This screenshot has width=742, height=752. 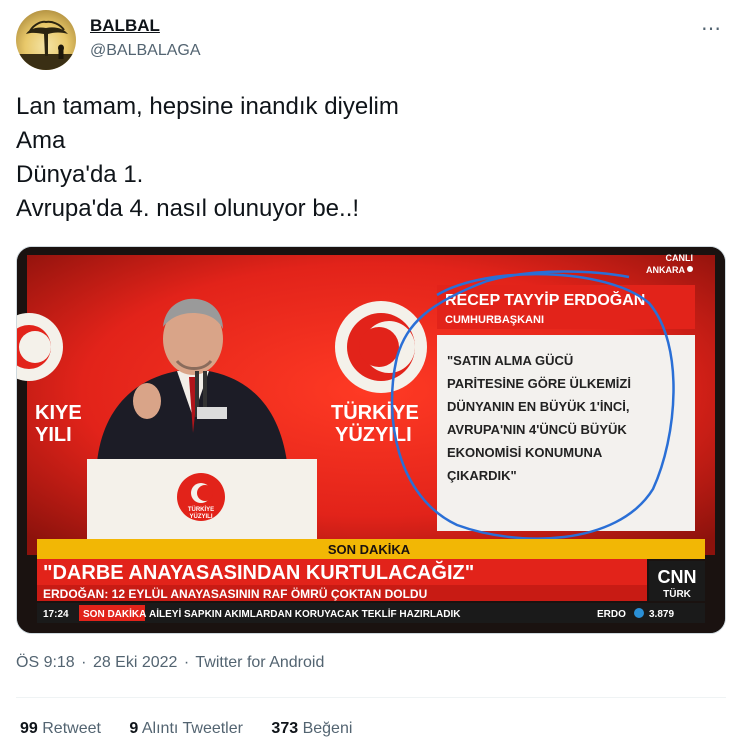 I want to click on son-dakika-label: SON DAKİKA, so click(x=369, y=549).